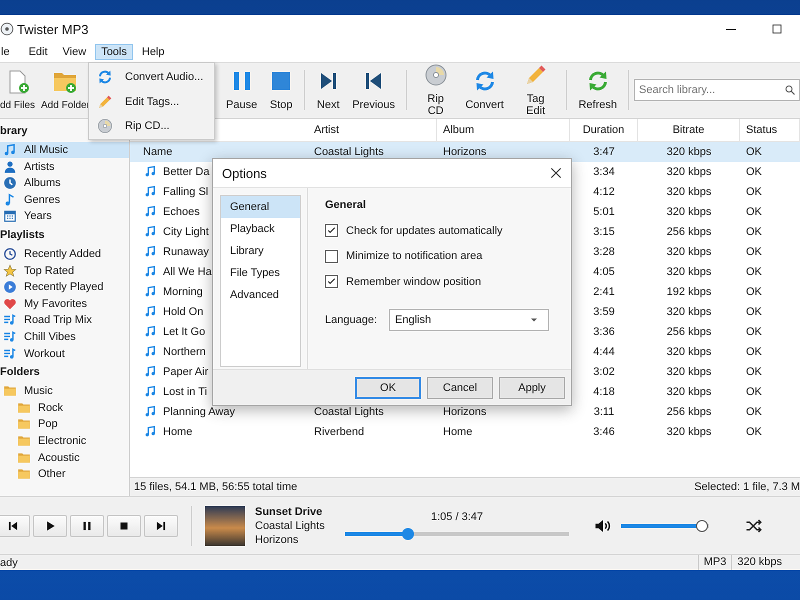 This screenshot has height=600, width=800. Describe the element at coordinates (22, 235) in the screenshot. I see `sidebar-heading: Playlists` at that location.